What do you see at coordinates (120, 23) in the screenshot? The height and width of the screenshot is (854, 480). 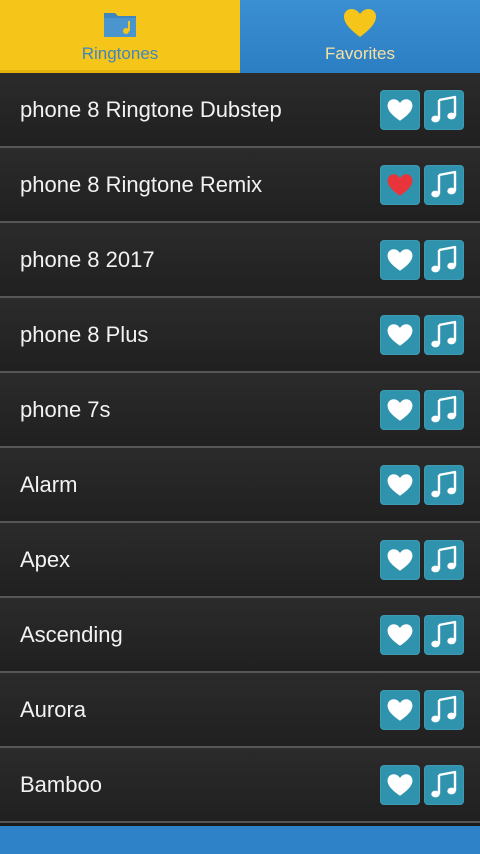 I see `folder-music-icon` at bounding box center [120, 23].